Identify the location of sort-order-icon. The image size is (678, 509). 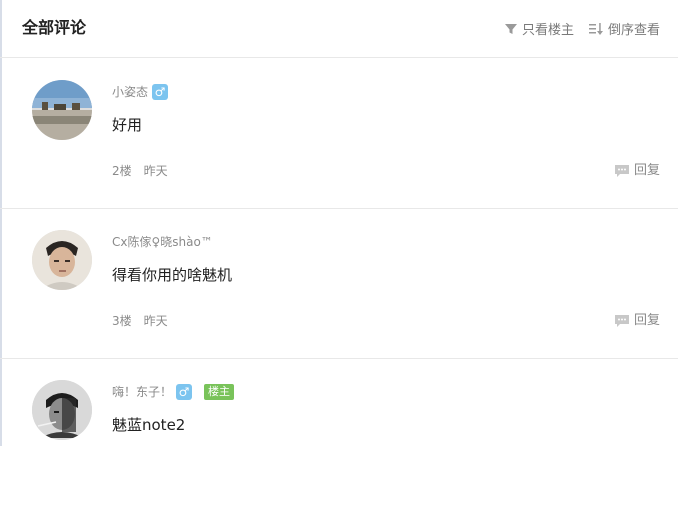
(595, 28).